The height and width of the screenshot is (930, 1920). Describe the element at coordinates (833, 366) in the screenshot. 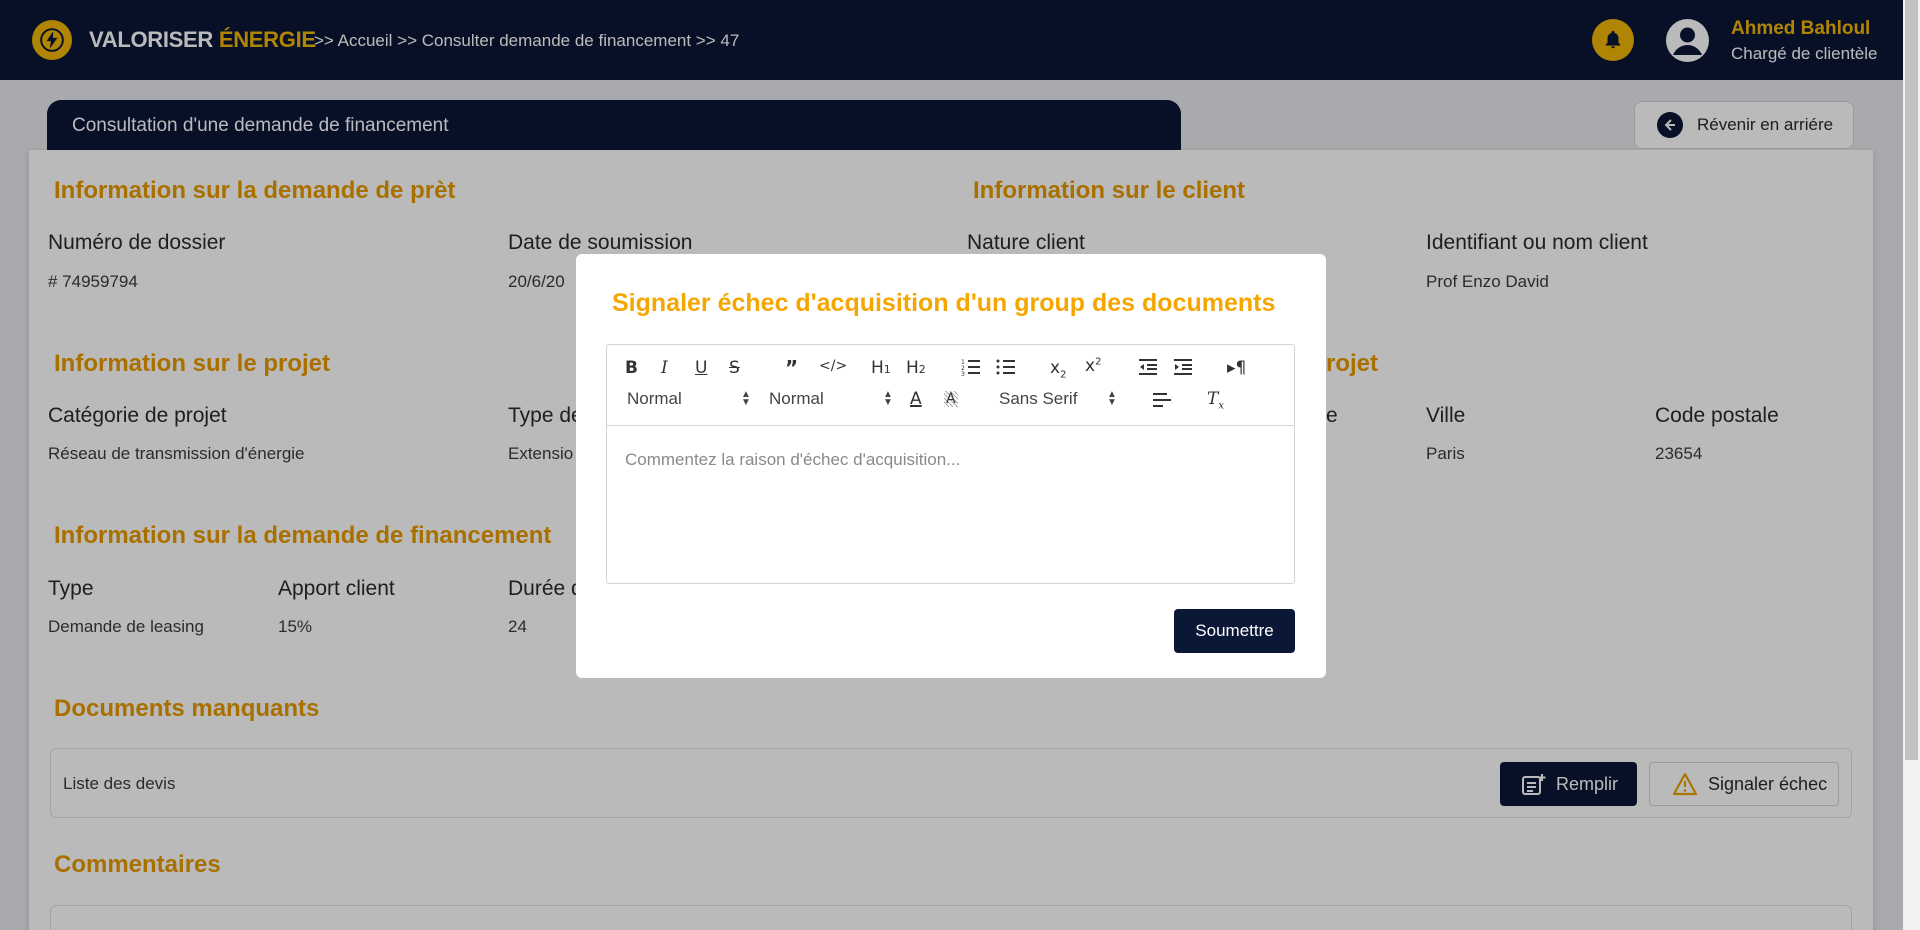

I see `code-block-icon: </>` at that location.